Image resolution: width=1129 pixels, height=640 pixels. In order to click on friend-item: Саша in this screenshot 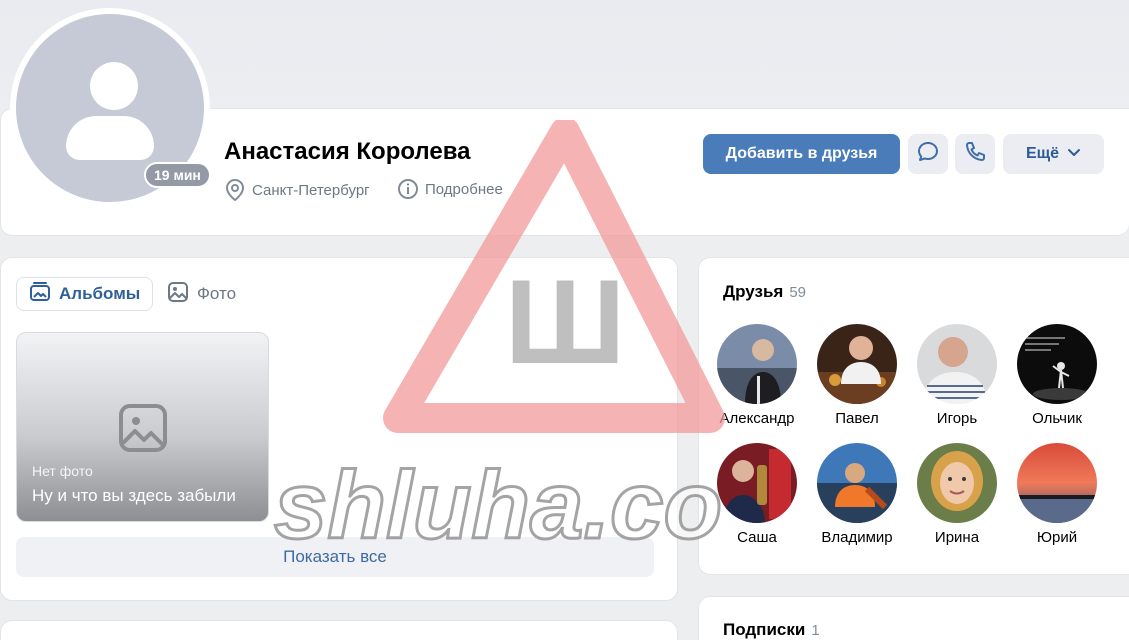, I will do `click(757, 494)`.